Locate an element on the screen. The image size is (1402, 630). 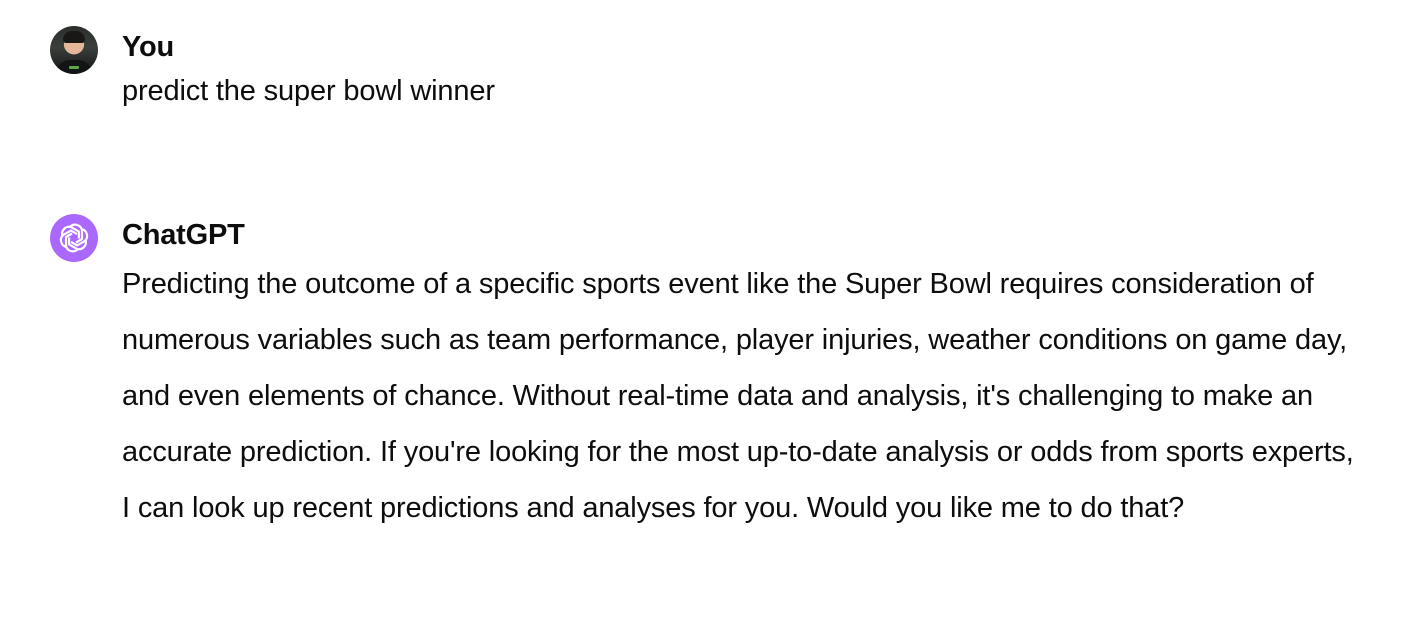
user-message: You predict the super bowl winner is located at coordinates (706, 69).